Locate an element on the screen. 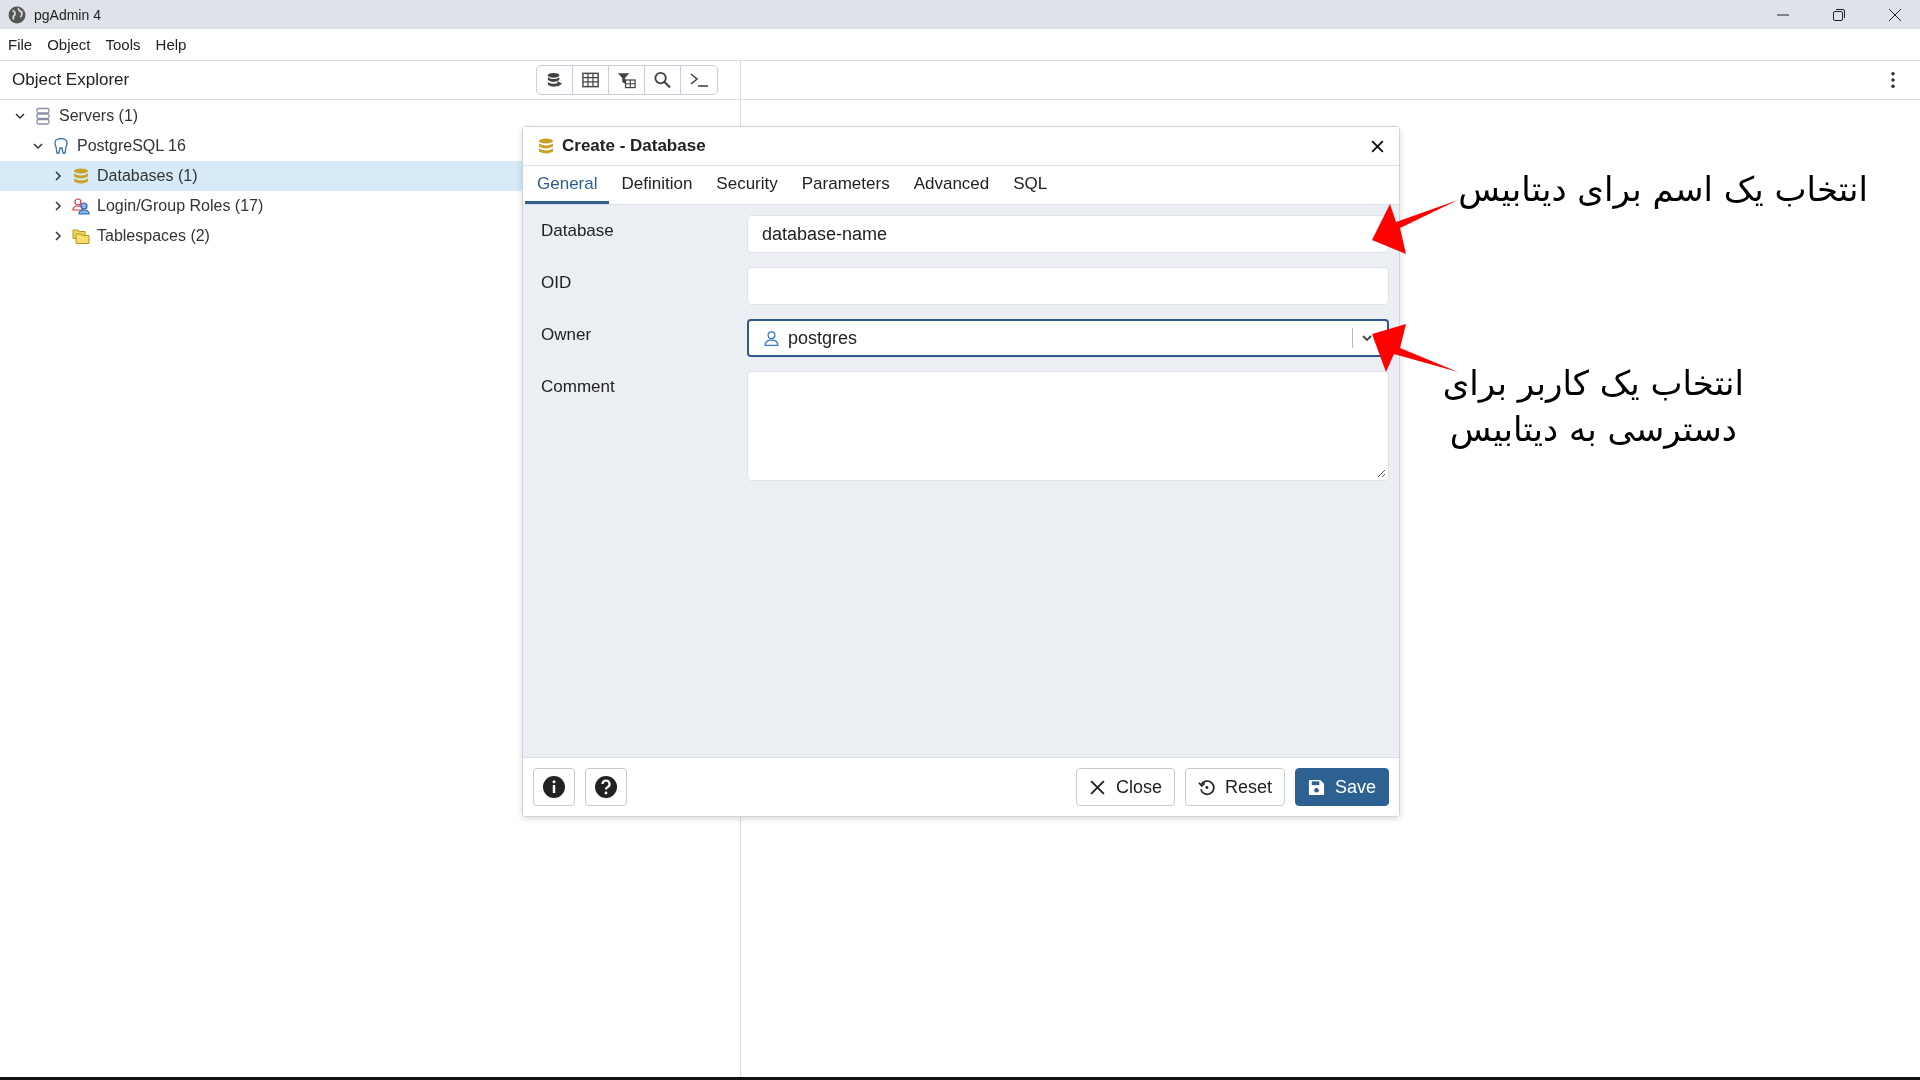 This screenshot has height=1080, width=1920. text-field: database-name is located at coordinates (1068, 234).